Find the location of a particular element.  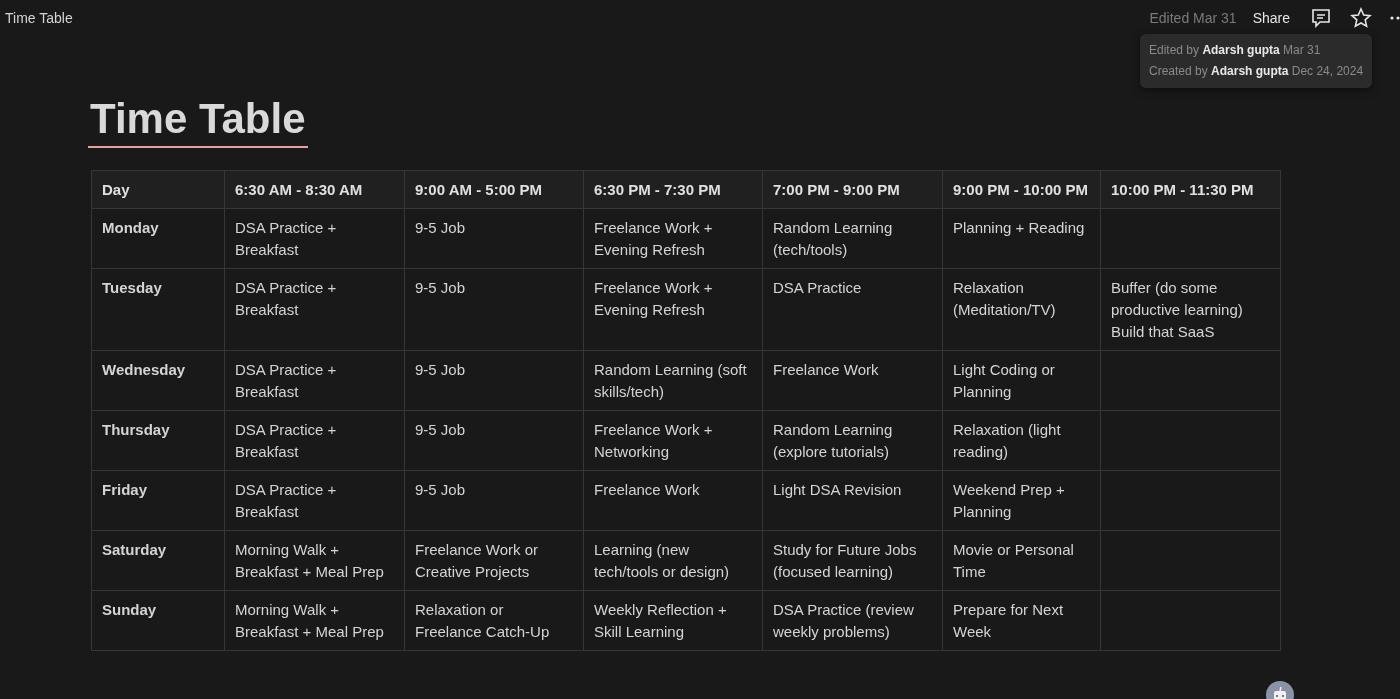

table-cell: DSA Practice (review weekly problems) is located at coordinates (852, 620).